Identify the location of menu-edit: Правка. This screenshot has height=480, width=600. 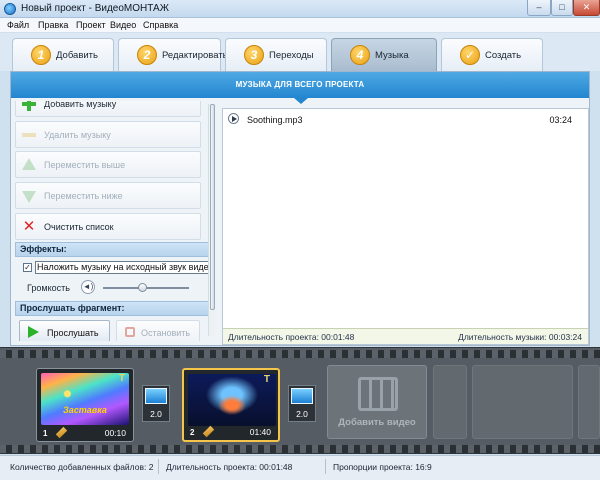
(53, 25).